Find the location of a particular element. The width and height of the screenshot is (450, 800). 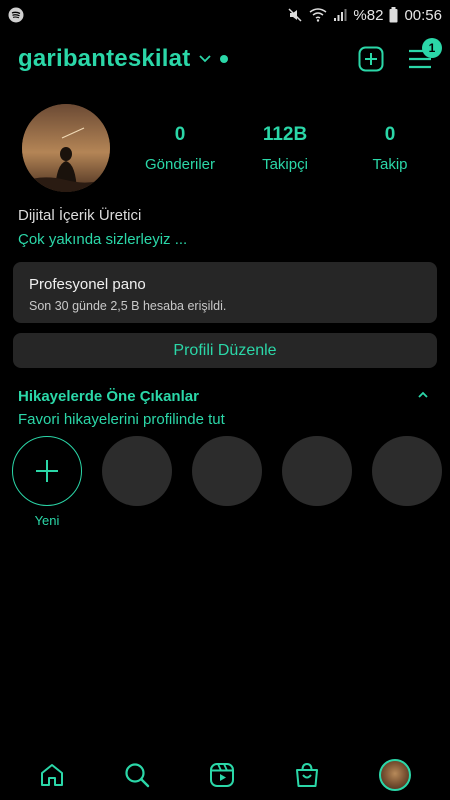

bottom-navigation is located at coordinates (225, 775).